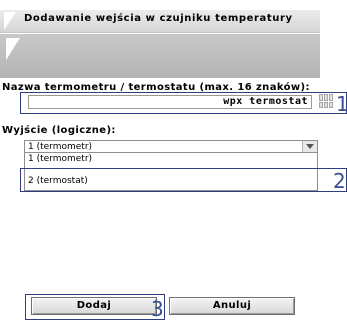  Describe the element at coordinates (160, 56) in the screenshot. I see `header-band` at that location.